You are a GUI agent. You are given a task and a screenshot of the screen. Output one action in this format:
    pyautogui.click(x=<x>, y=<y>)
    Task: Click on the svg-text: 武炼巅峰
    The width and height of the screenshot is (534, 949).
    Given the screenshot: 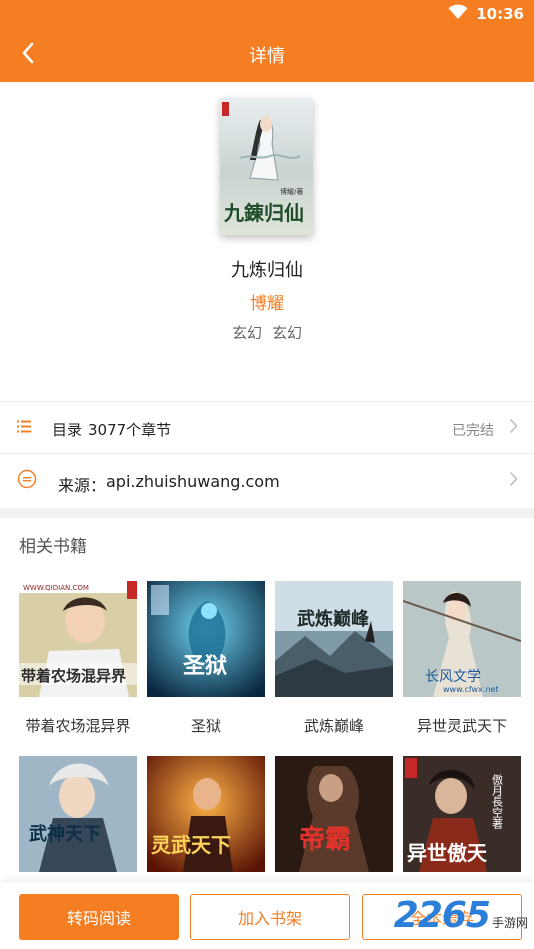 What is the action you would take?
    pyautogui.click(x=333, y=619)
    